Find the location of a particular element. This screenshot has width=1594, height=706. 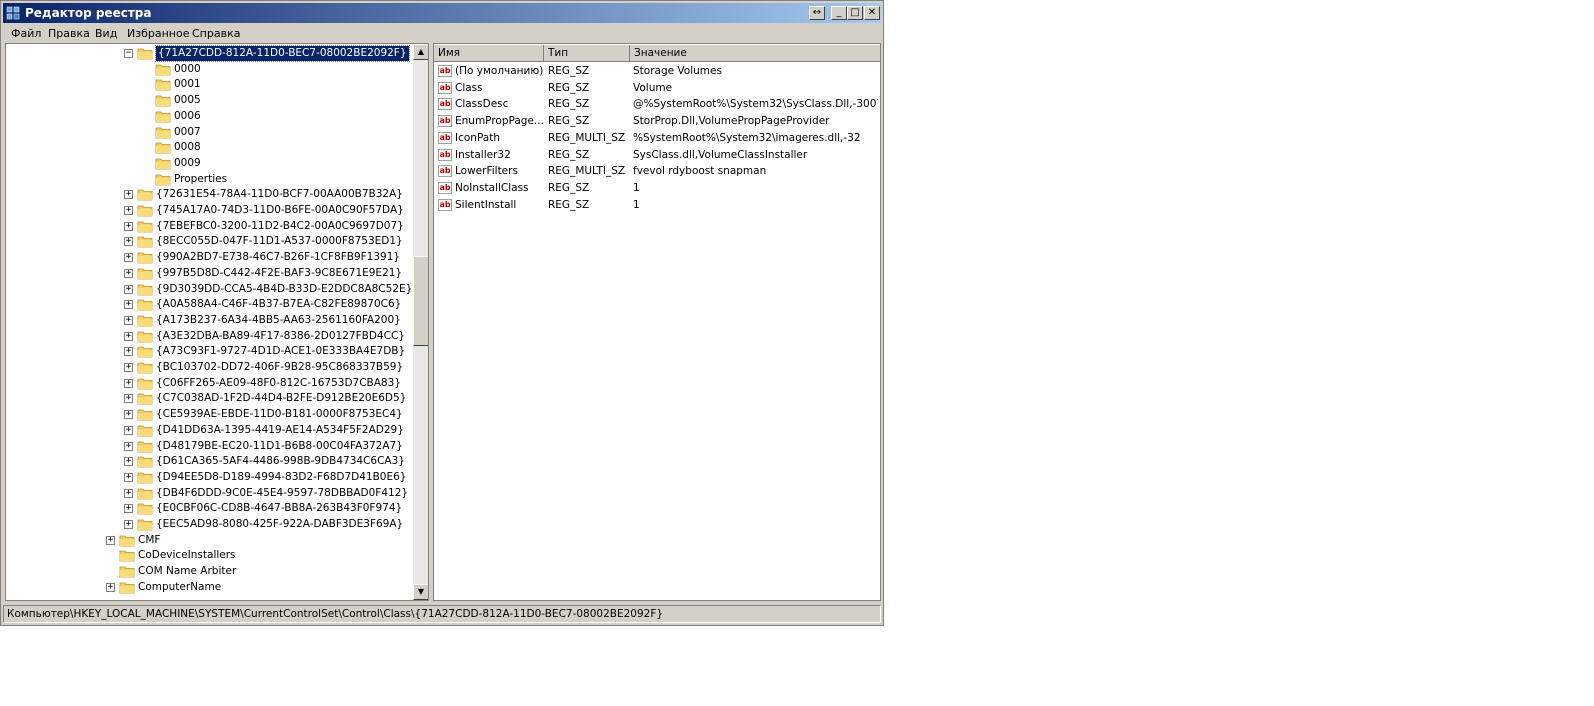

minimize-button: _ is located at coordinates (839, 13).